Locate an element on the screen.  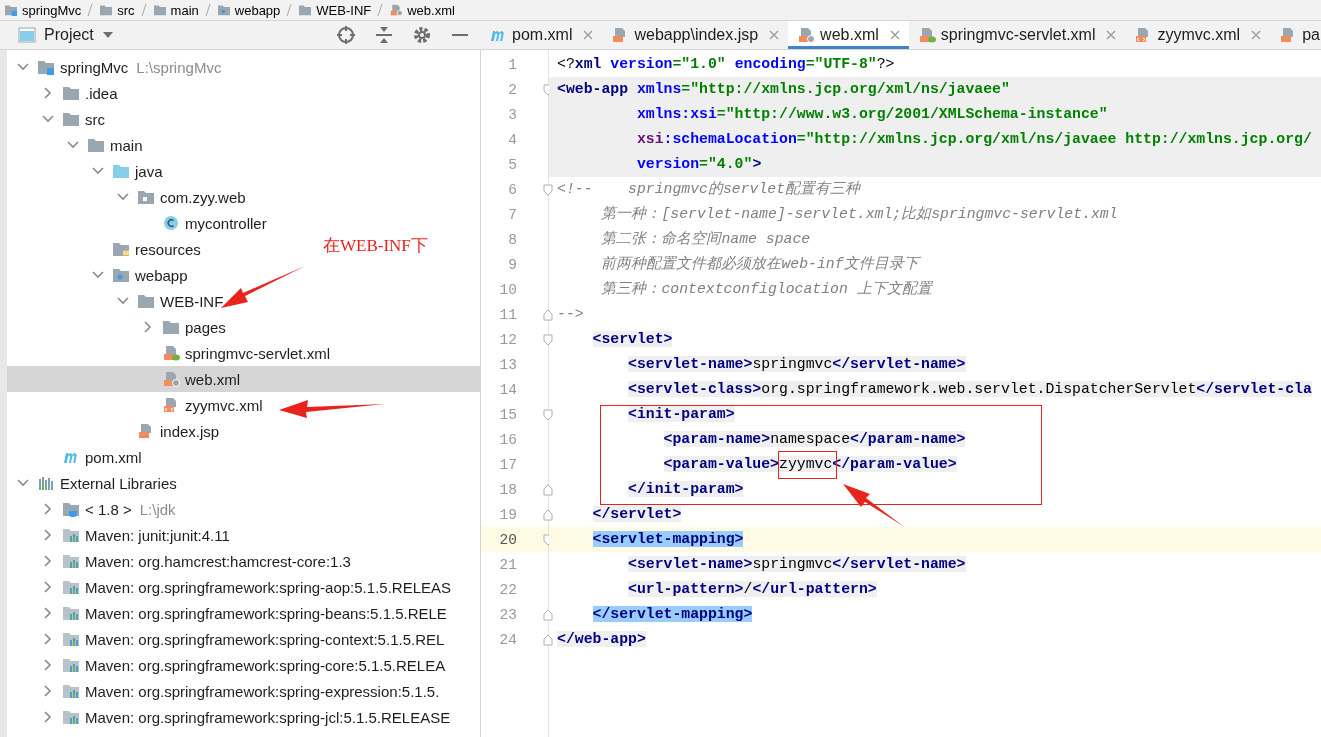
tree-item: External Libraries is located at coordinates (92, 483).